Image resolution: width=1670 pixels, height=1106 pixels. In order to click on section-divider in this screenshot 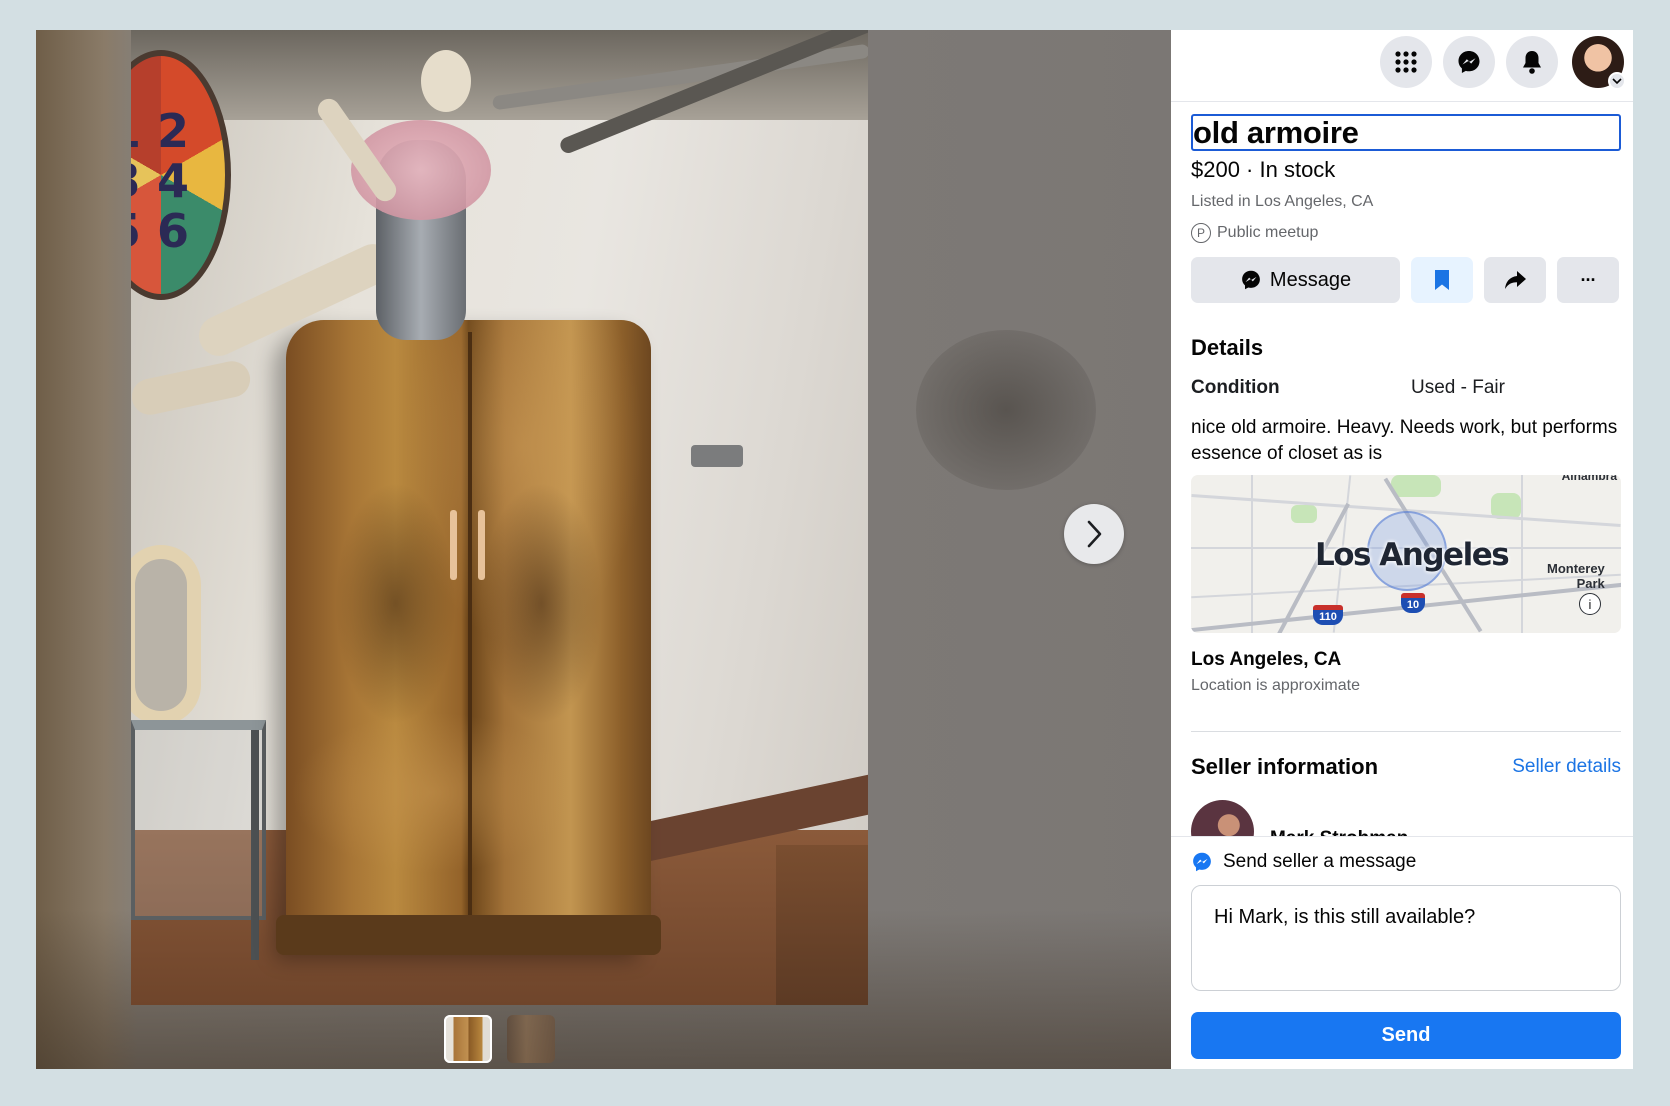, I will do `click(1406, 731)`.